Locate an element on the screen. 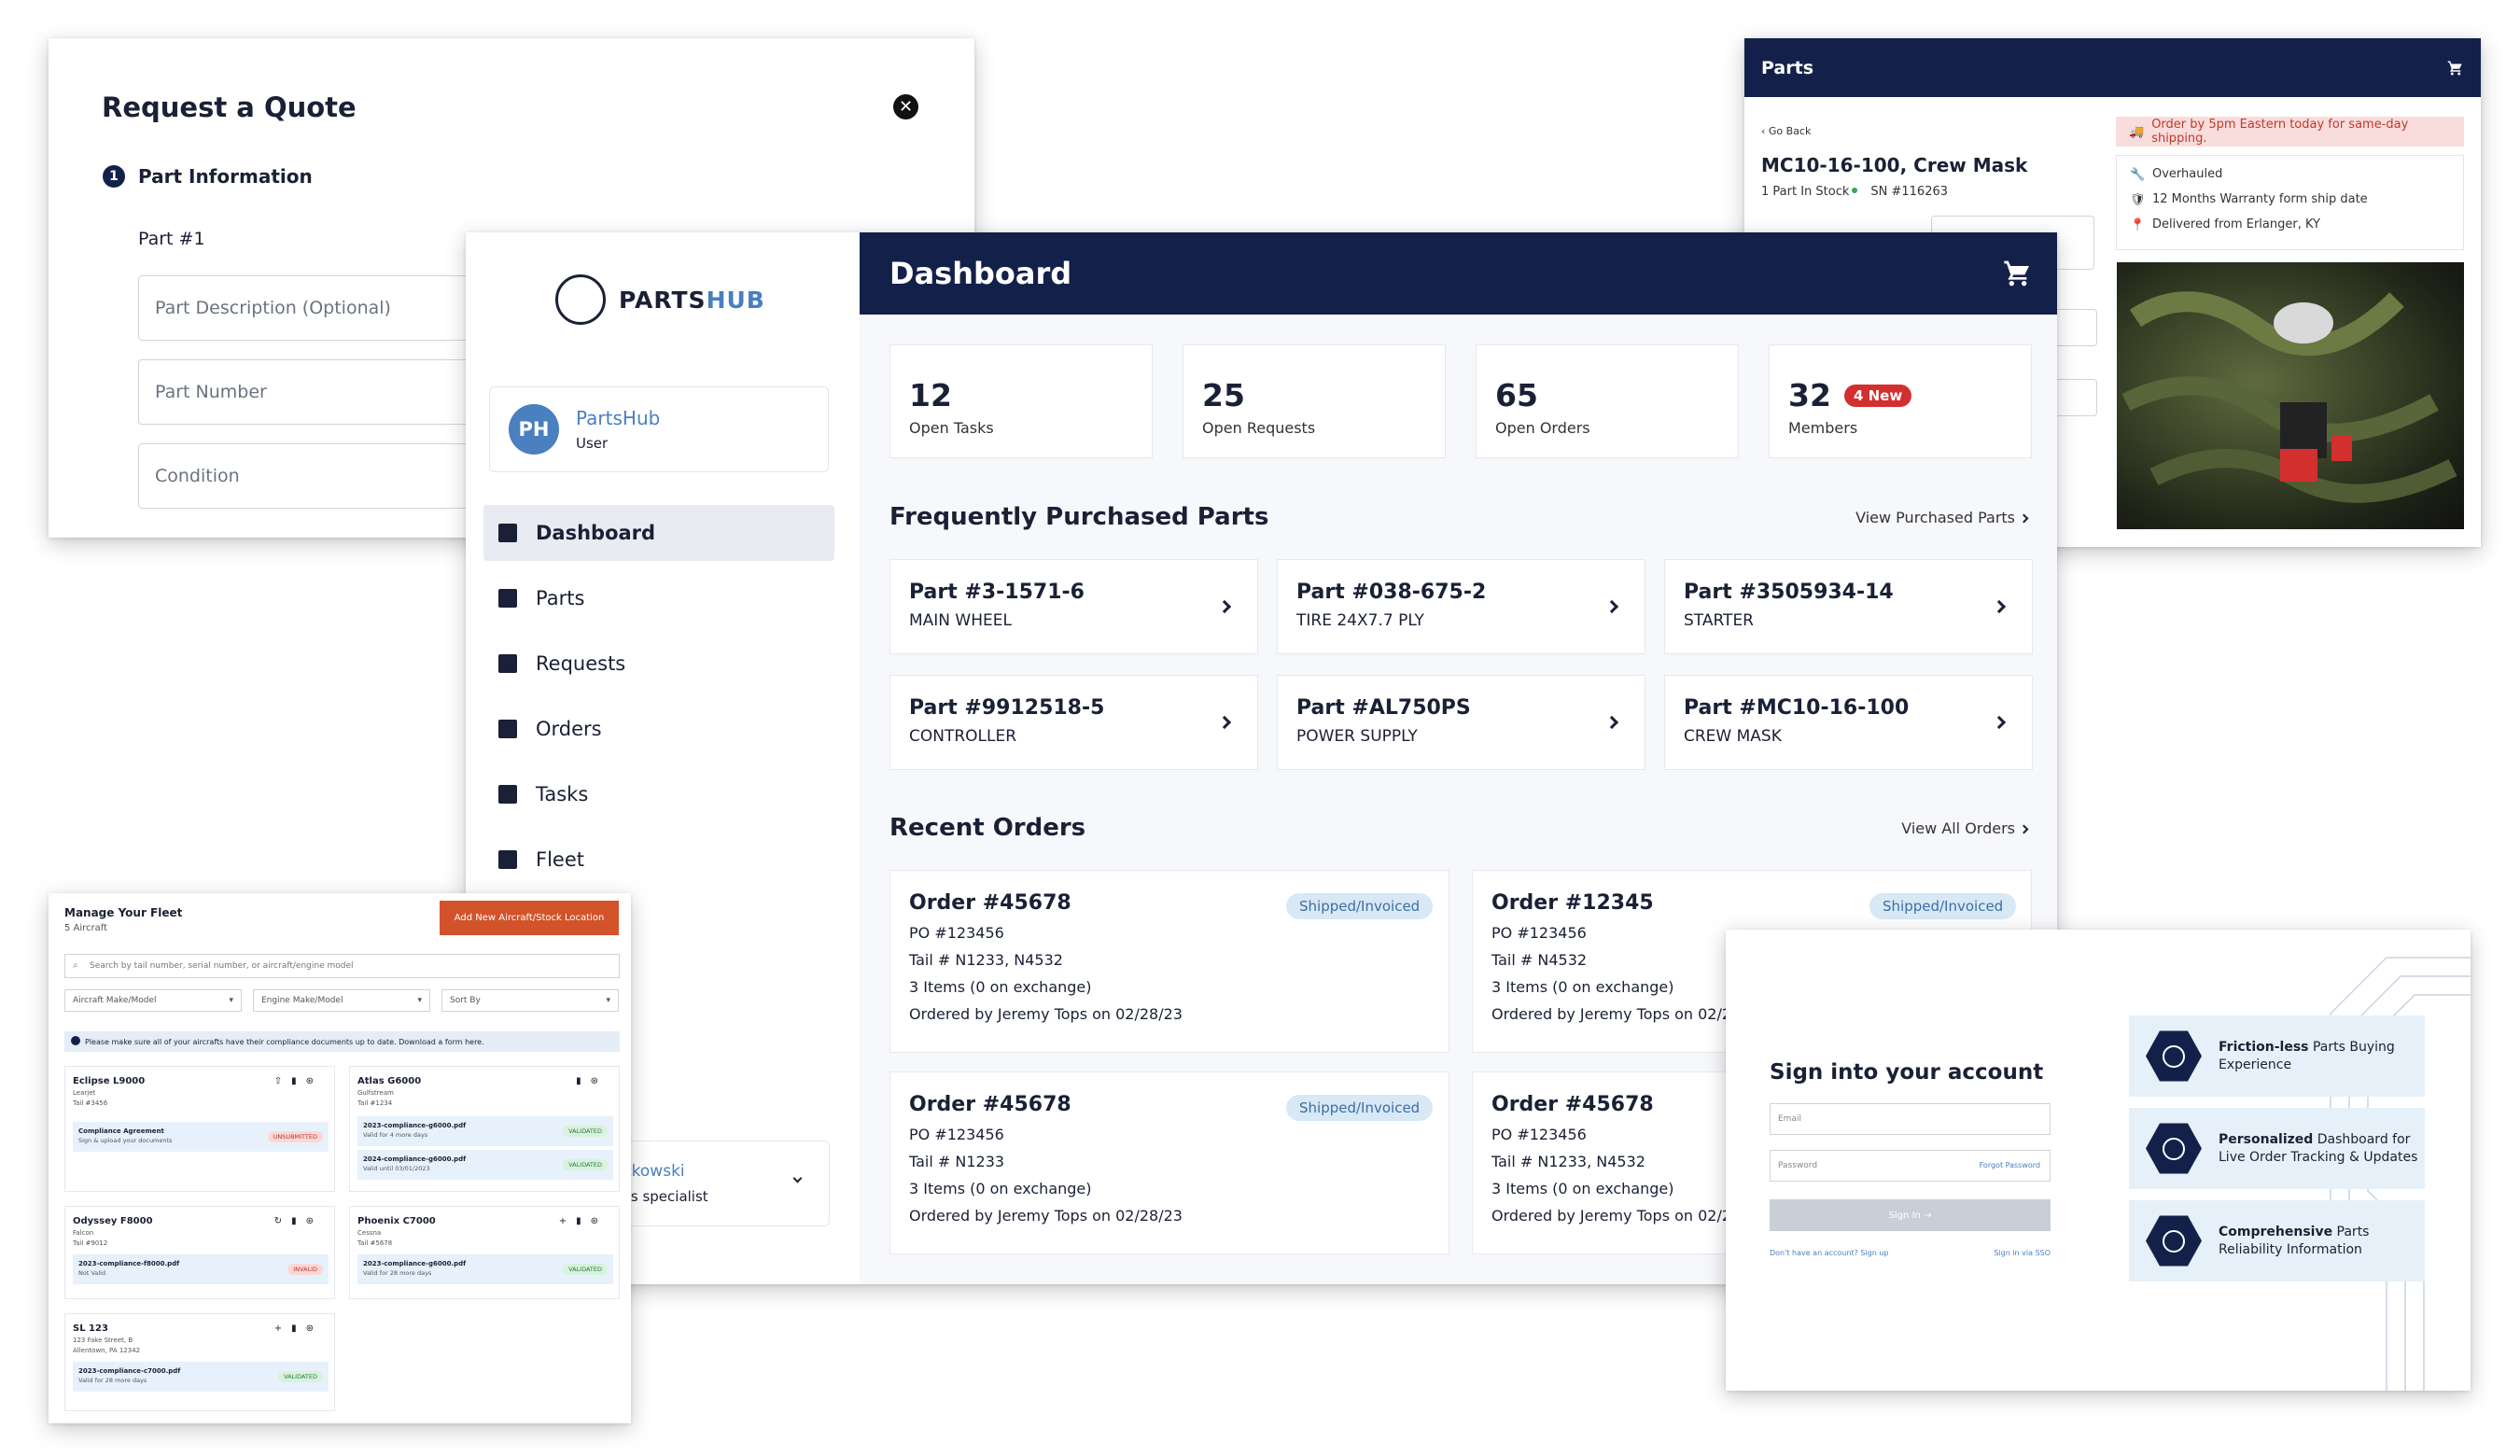 The image size is (2520, 1456). feature-card: Friction-less Parts Buying Experience is located at coordinates (2277, 1056).